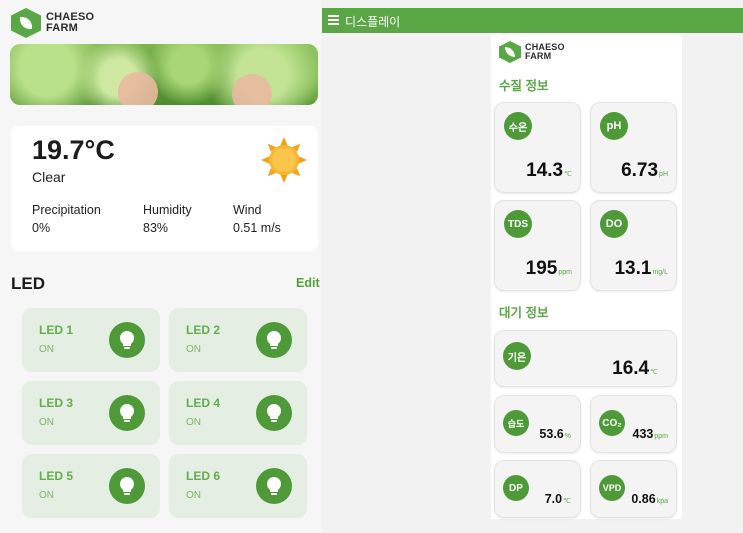 The height and width of the screenshot is (533, 743). Describe the element at coordinates (73, 150) in the screenshot. I see `temperature: 19.7°C` at that location.